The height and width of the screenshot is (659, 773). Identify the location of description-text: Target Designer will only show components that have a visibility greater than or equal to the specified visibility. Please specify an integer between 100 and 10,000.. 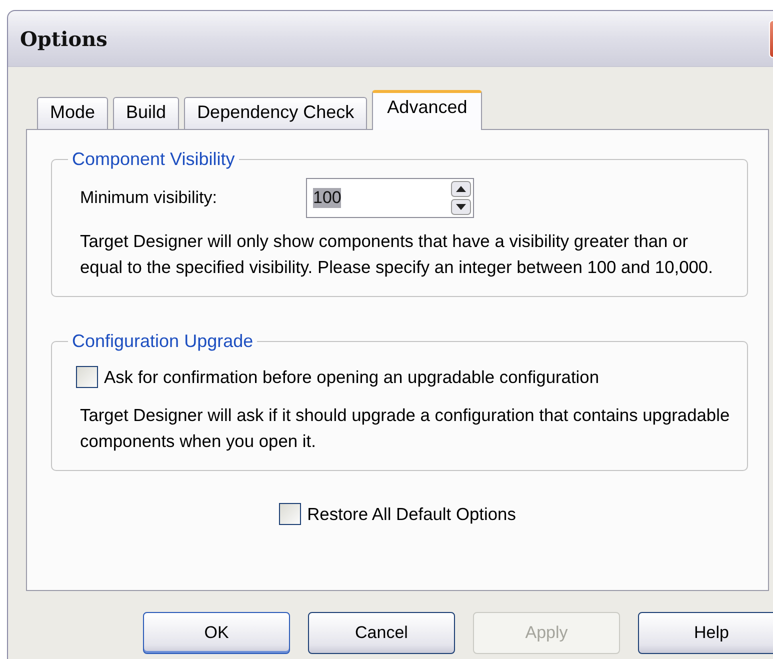
(397, 254).